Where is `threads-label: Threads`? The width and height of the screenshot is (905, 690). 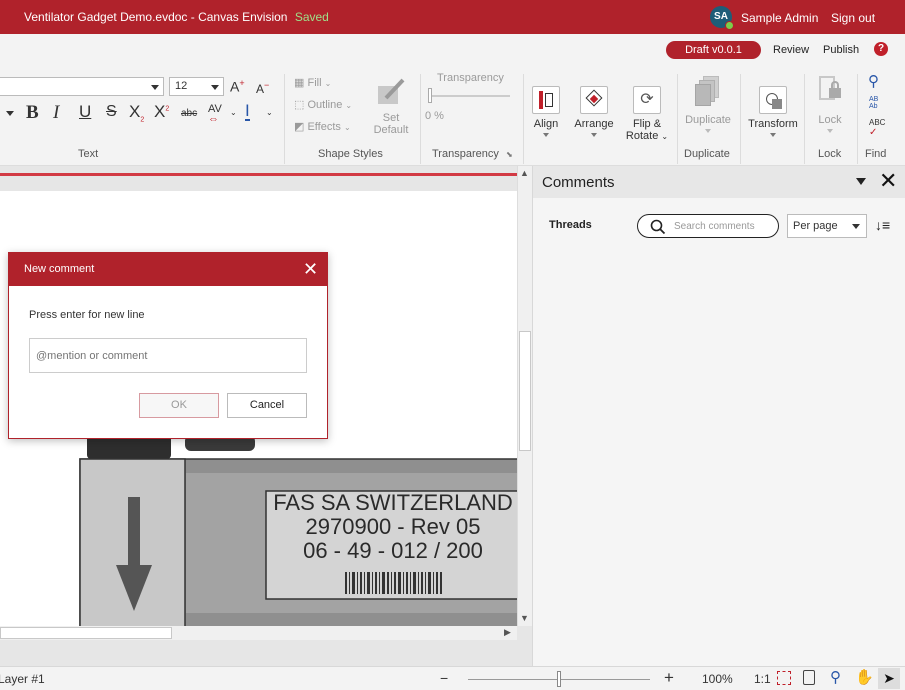
threads-label: Threads is located at coordinates (570, 225).